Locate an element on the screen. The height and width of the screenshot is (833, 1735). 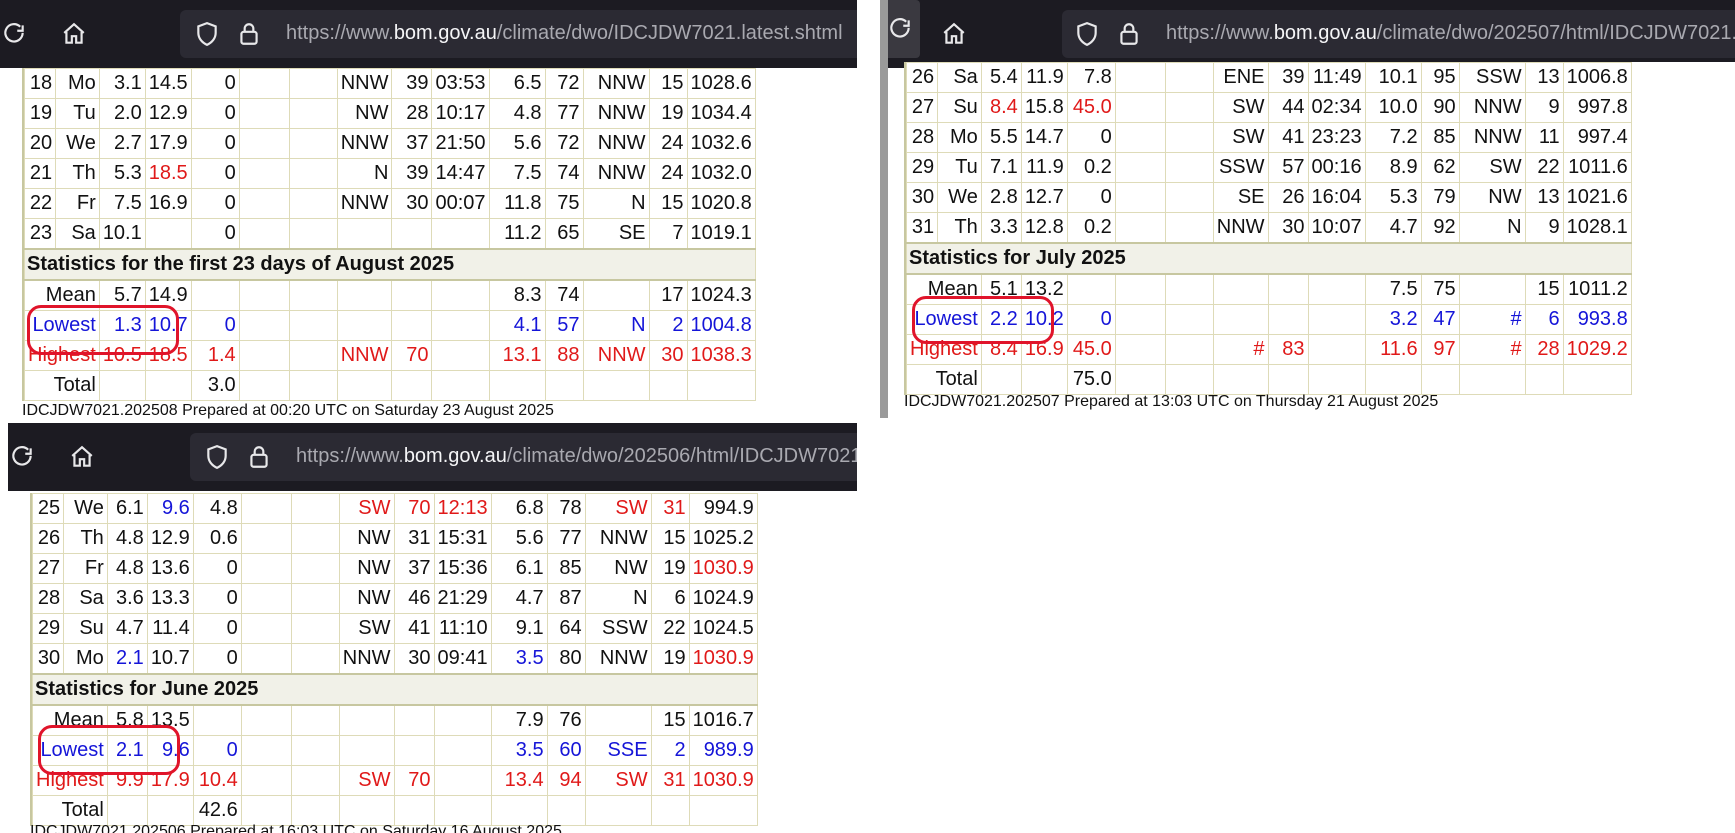
stats-cell: 989.9 is located at coordinates (723, 750).